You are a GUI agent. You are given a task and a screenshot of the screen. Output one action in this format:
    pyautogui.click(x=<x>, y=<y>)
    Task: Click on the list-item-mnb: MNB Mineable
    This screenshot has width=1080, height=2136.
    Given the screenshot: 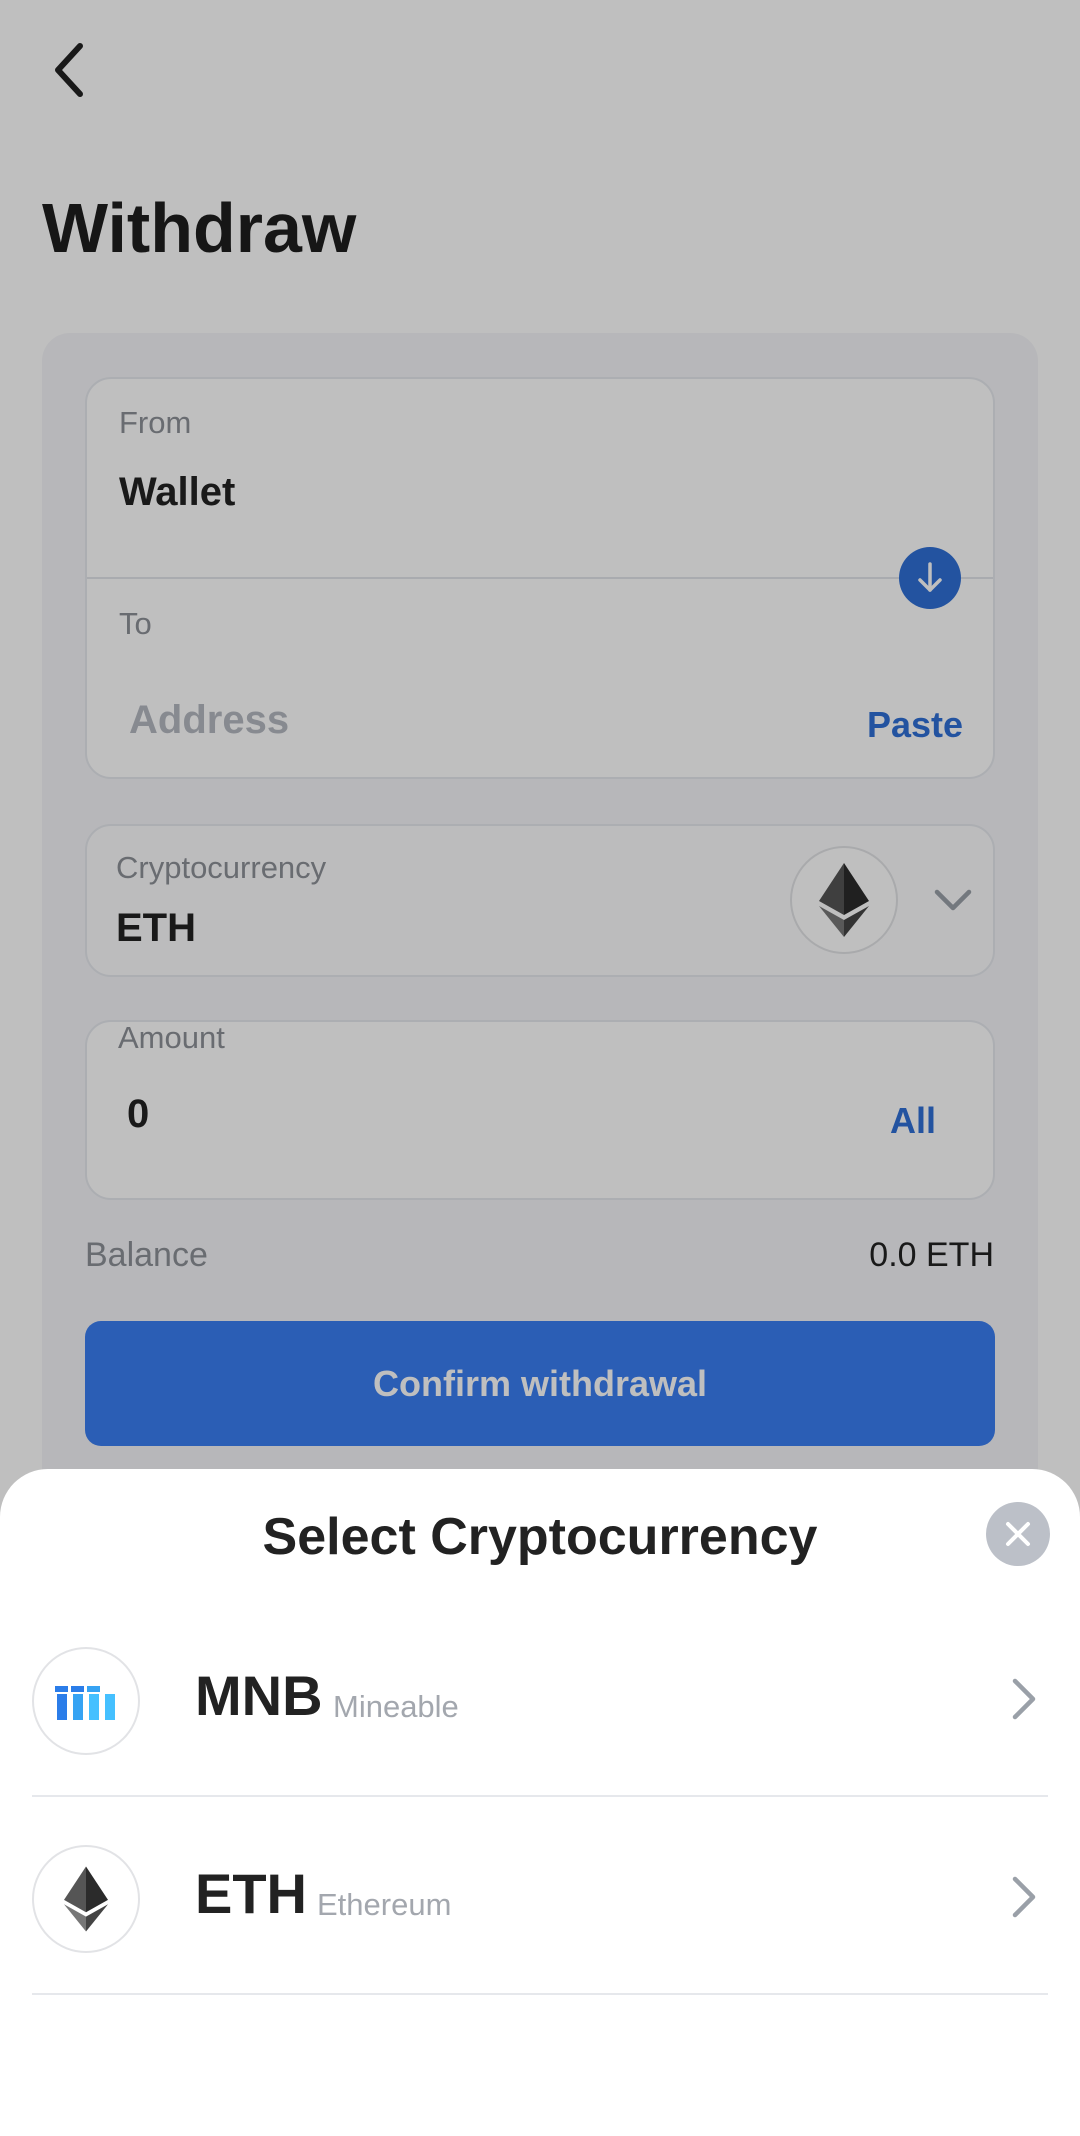 What is the action you would take?
    pyautogui.click(x=540, y=1699)
    